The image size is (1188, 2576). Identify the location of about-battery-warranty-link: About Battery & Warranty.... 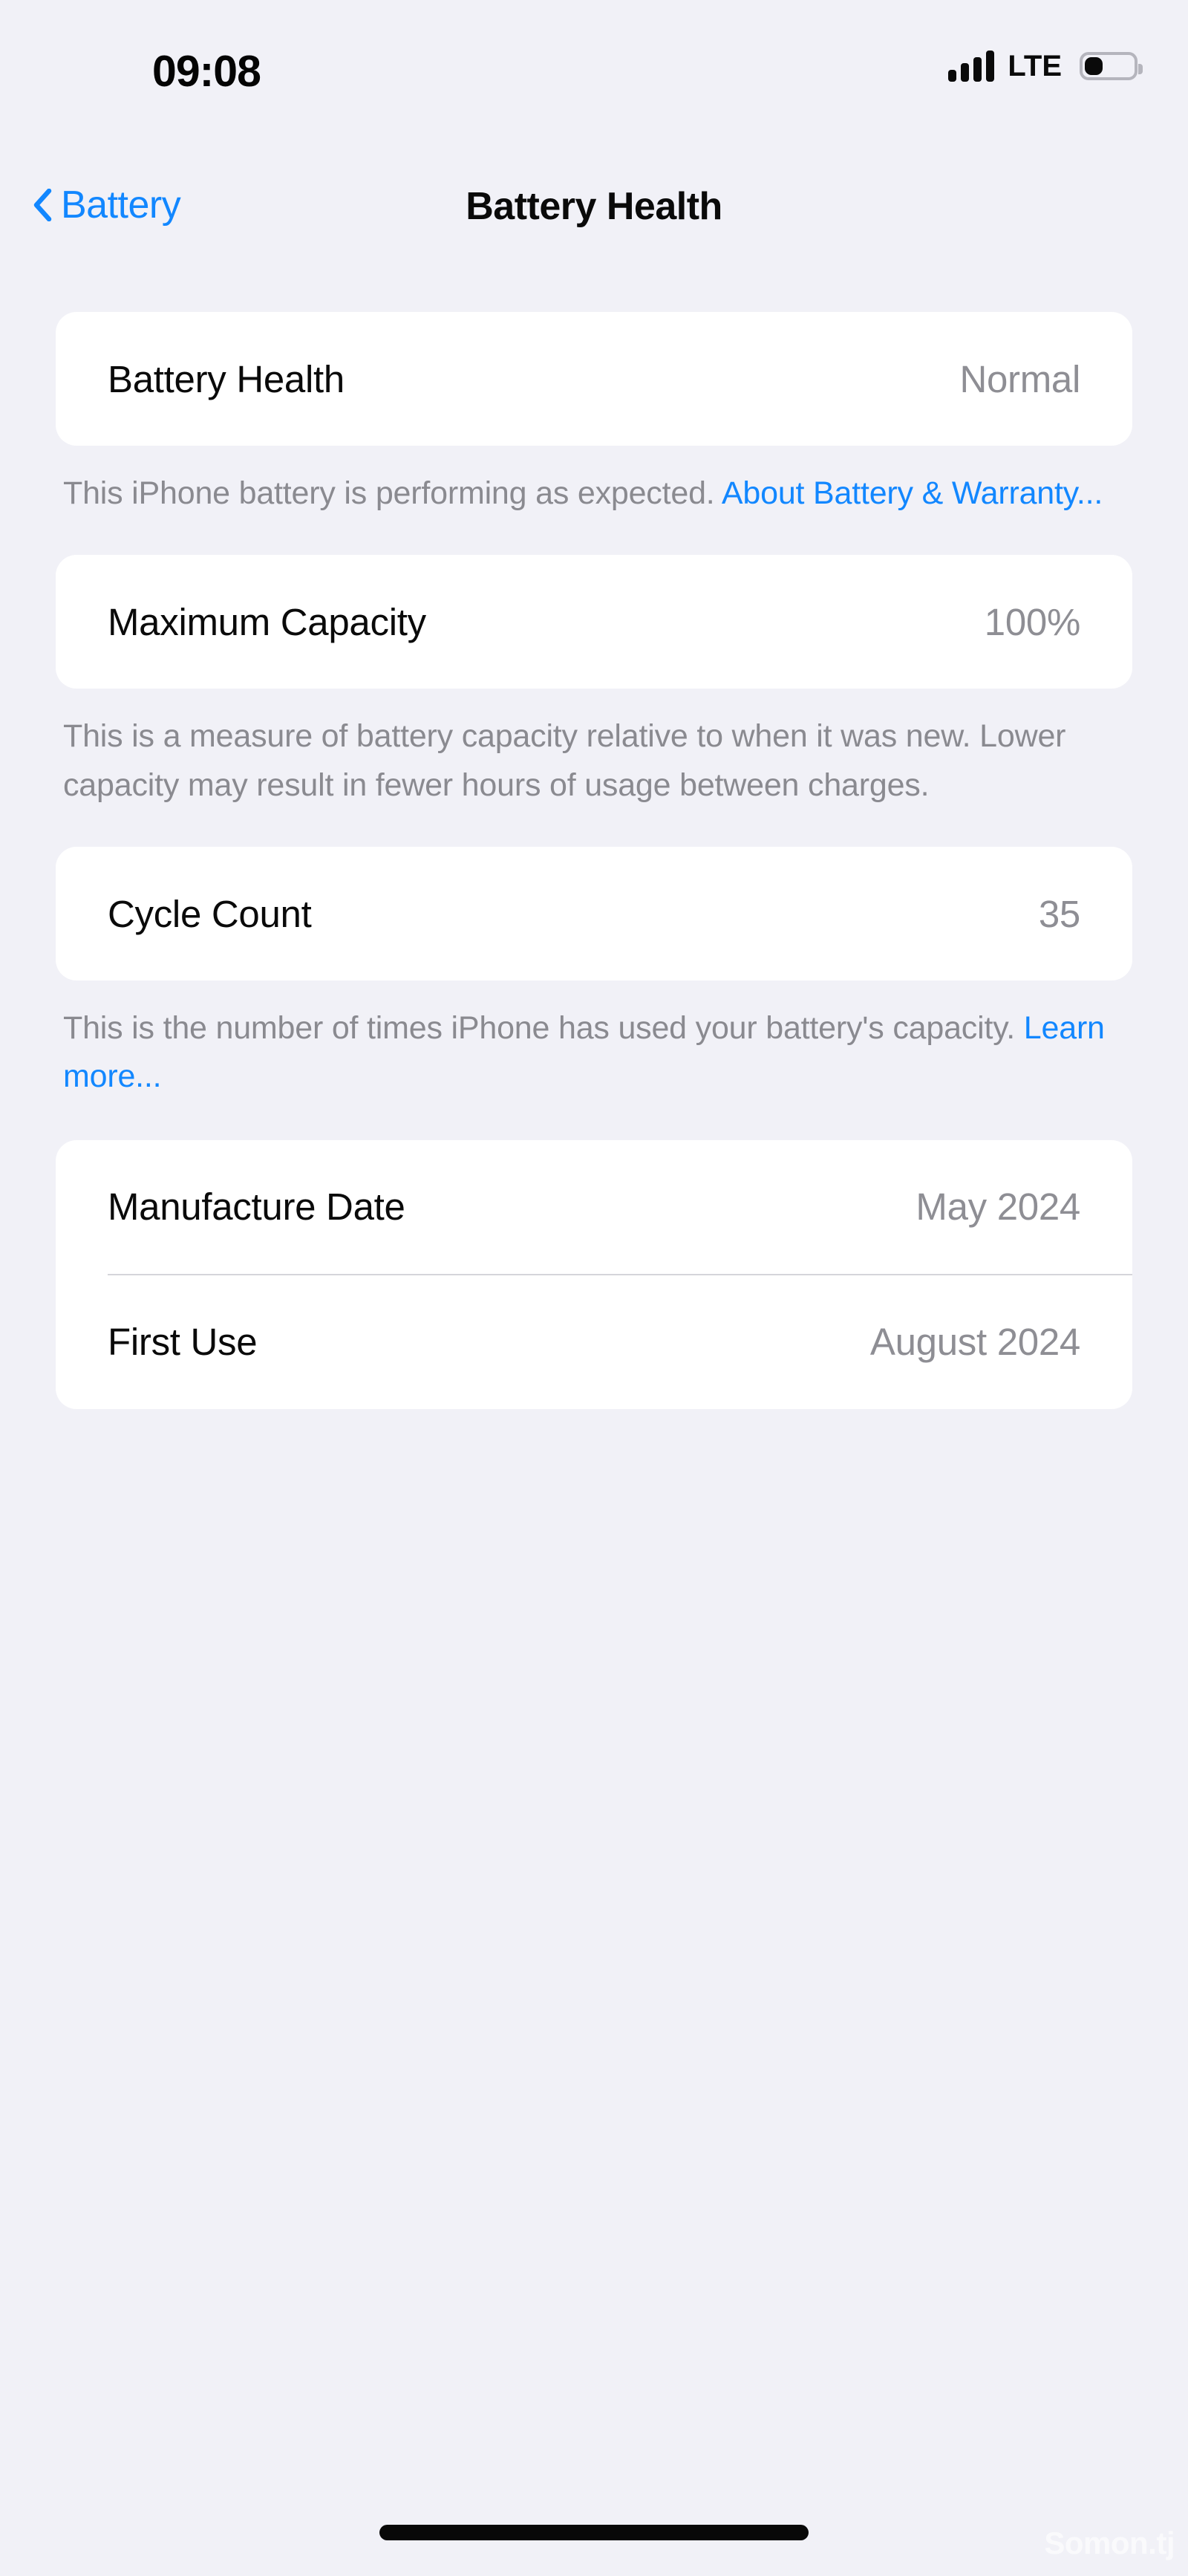
(913, 493).